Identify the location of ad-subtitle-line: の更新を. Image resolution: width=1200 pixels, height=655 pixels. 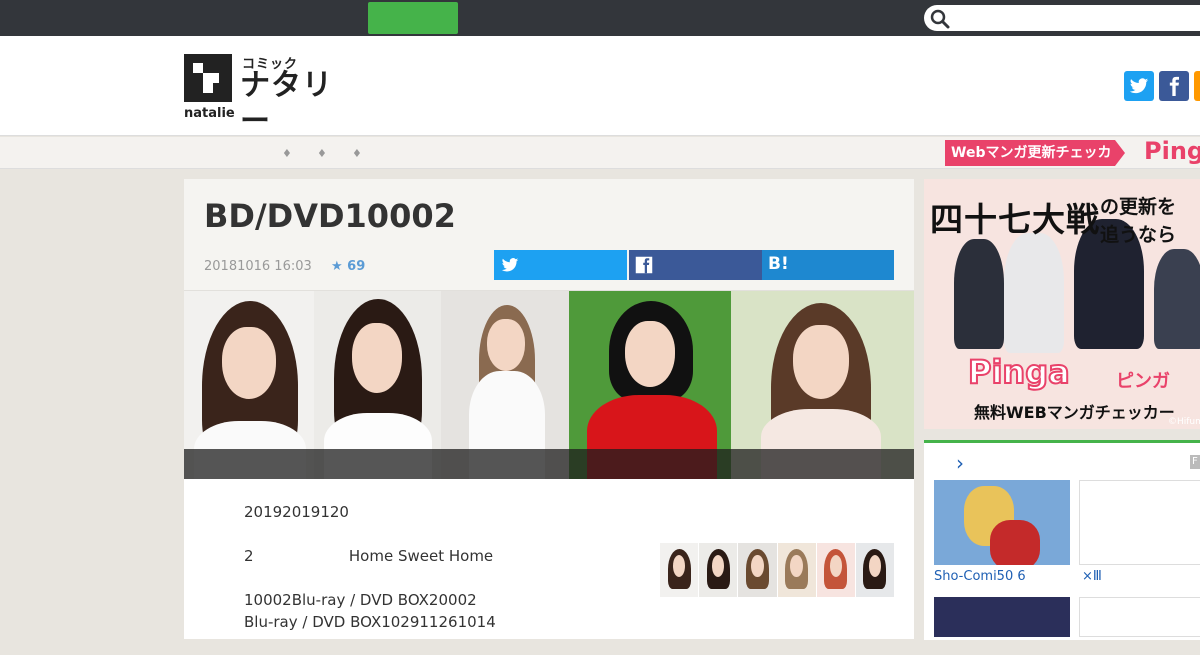
(1138, 207).